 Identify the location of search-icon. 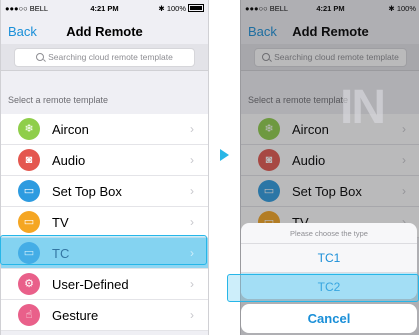
(40, 57).